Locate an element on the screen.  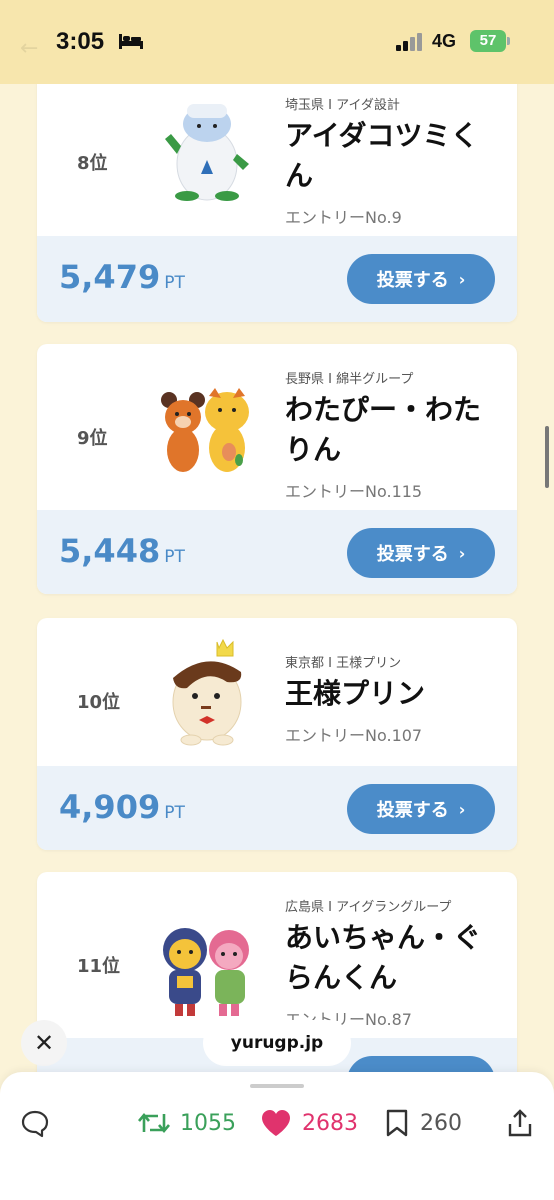
close-icon: ✕ is located at coordinates (44, 1043).